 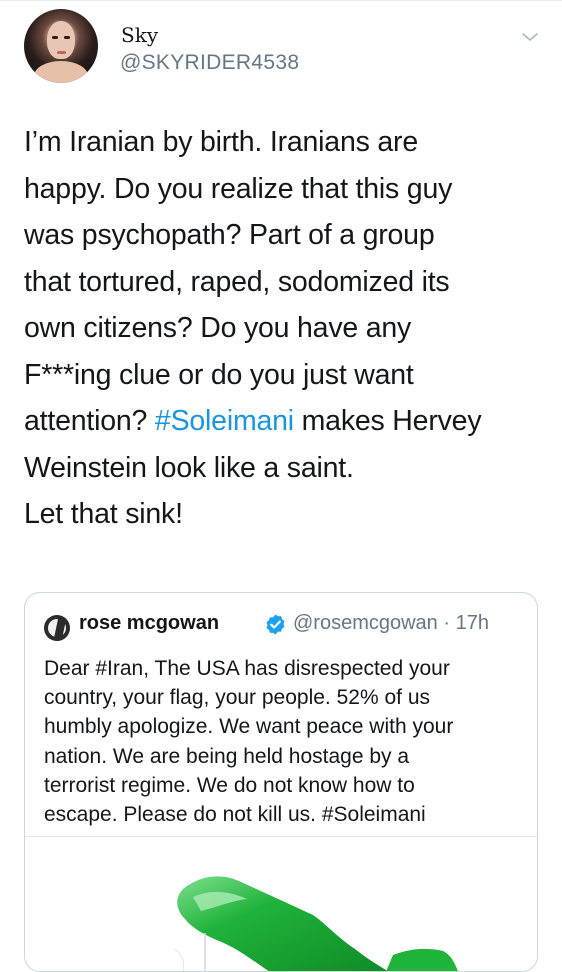 What do you see at coordinates (189, 467) in the screenshot?
I see `tweet-line: Weinstein look like a saint.` at bounding box center [189, 467].